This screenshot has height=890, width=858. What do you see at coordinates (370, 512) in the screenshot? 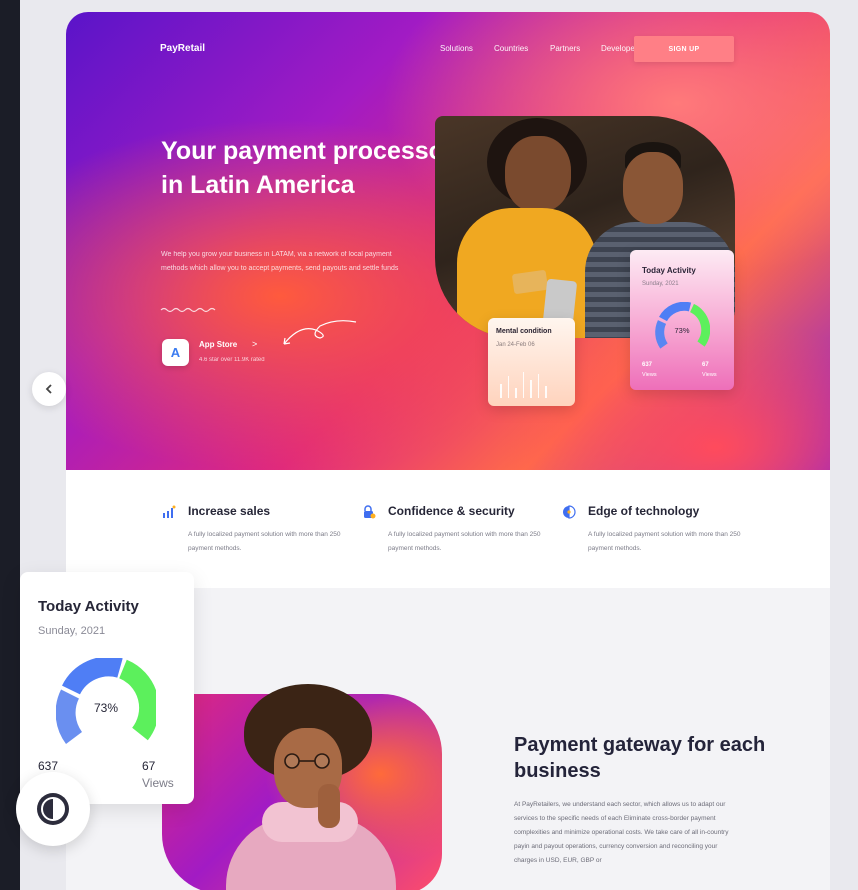
I see `lock-icon` at bounding box center [370, 512].